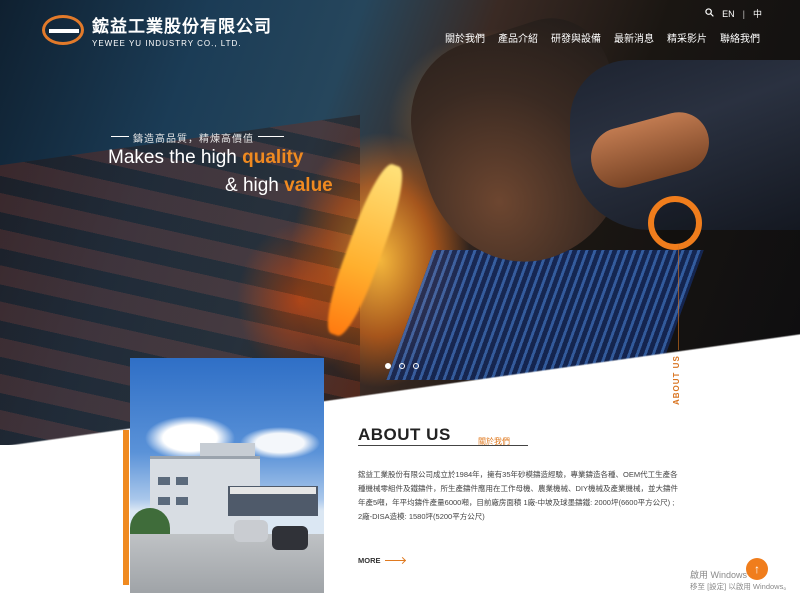 Image resolution: width=800 pixels, height=600 pixels. I want to click on nav-item-about: 關於我們, so click(465, 37).